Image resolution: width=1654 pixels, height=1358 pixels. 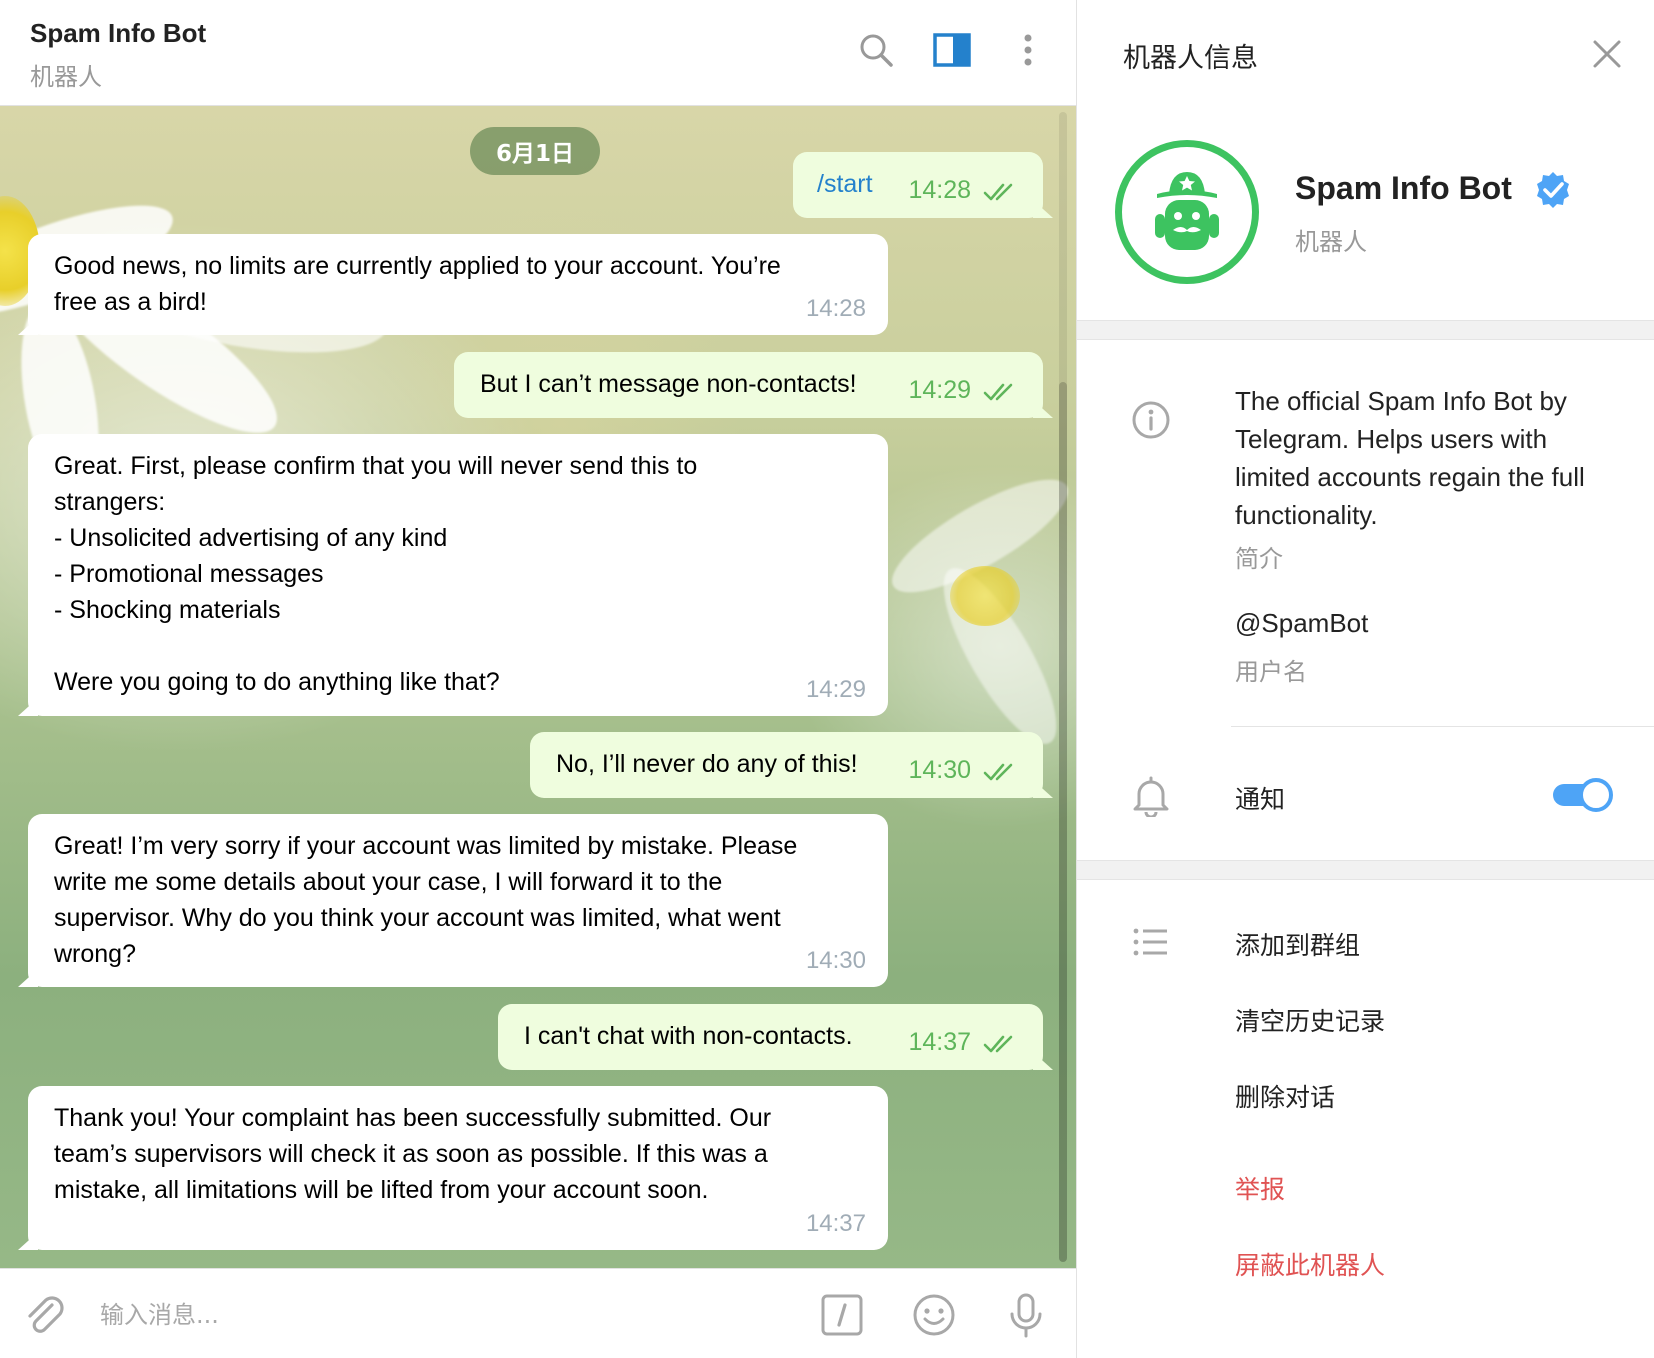 I want to click on block-bot-action: 屏蔽此机器人, so click(x=1310, y=1264).